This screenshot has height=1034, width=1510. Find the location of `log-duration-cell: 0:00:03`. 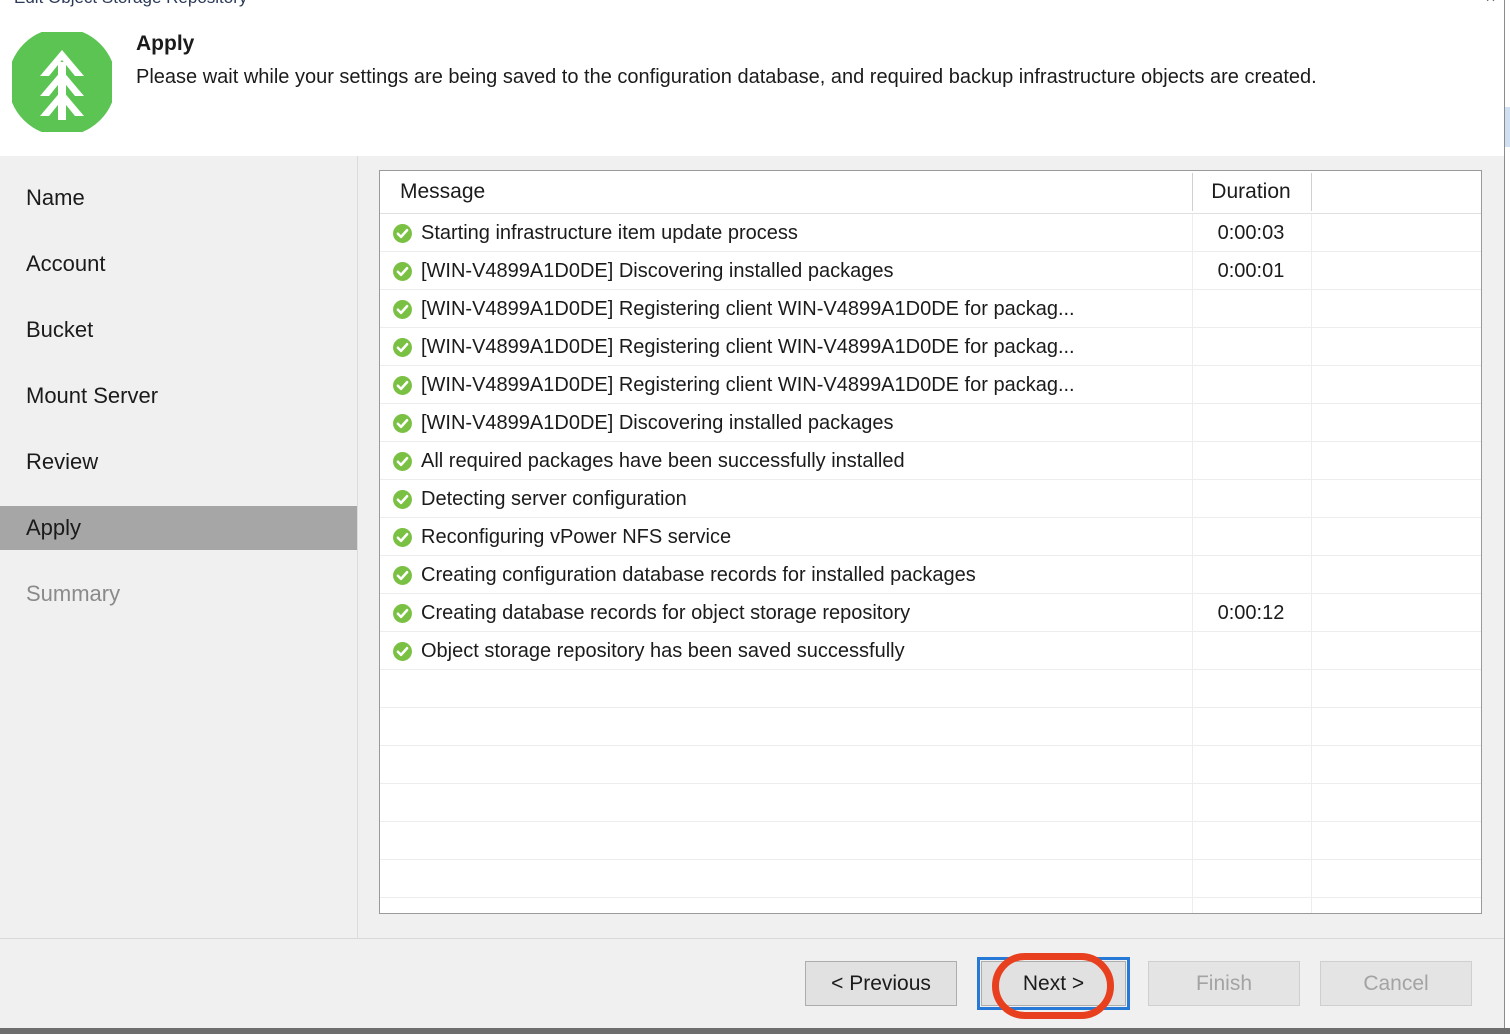

log-duration-cell: 0:00:03 is located at coordinates (1251, 232).